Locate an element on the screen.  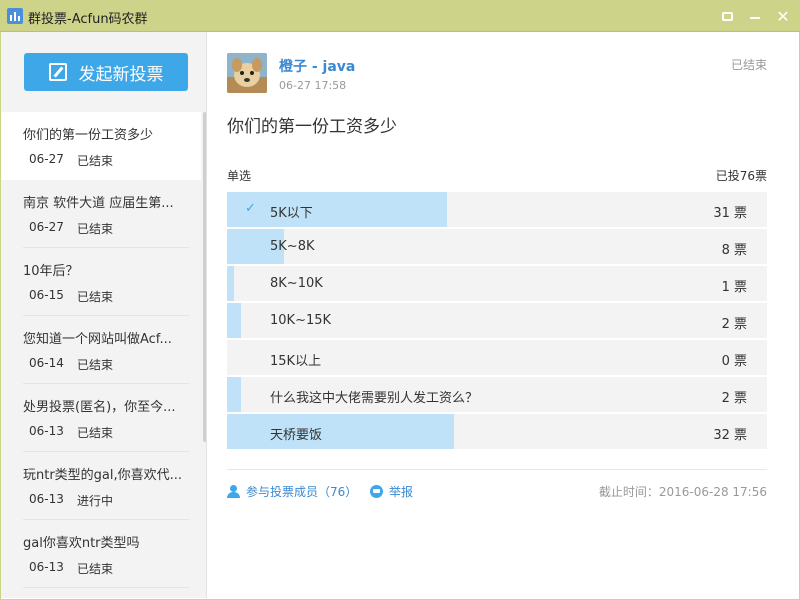
poll-option: 什么我这中大佬需要别人发工资么？ 2 票 is located at coordinates (497, 394).